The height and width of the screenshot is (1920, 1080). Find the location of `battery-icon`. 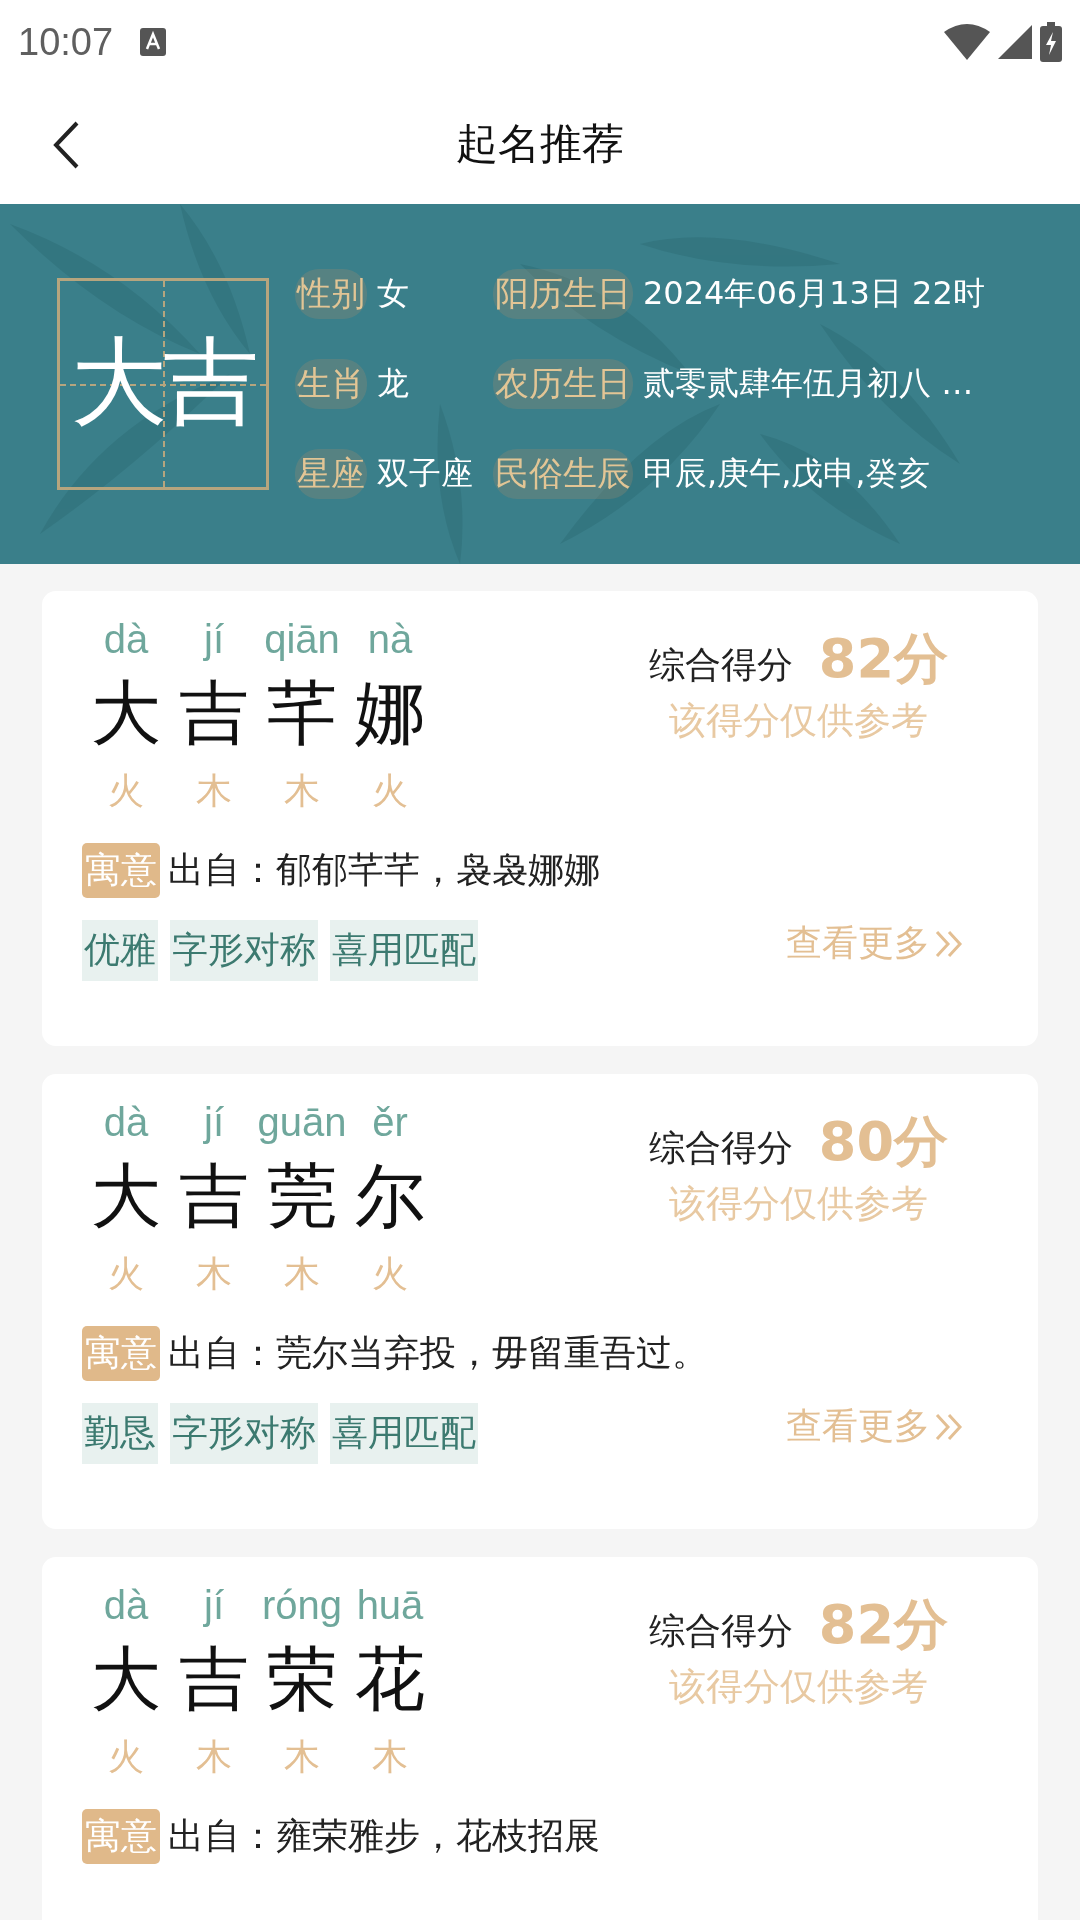

battery-icon is located at coordinates (1051, 42).